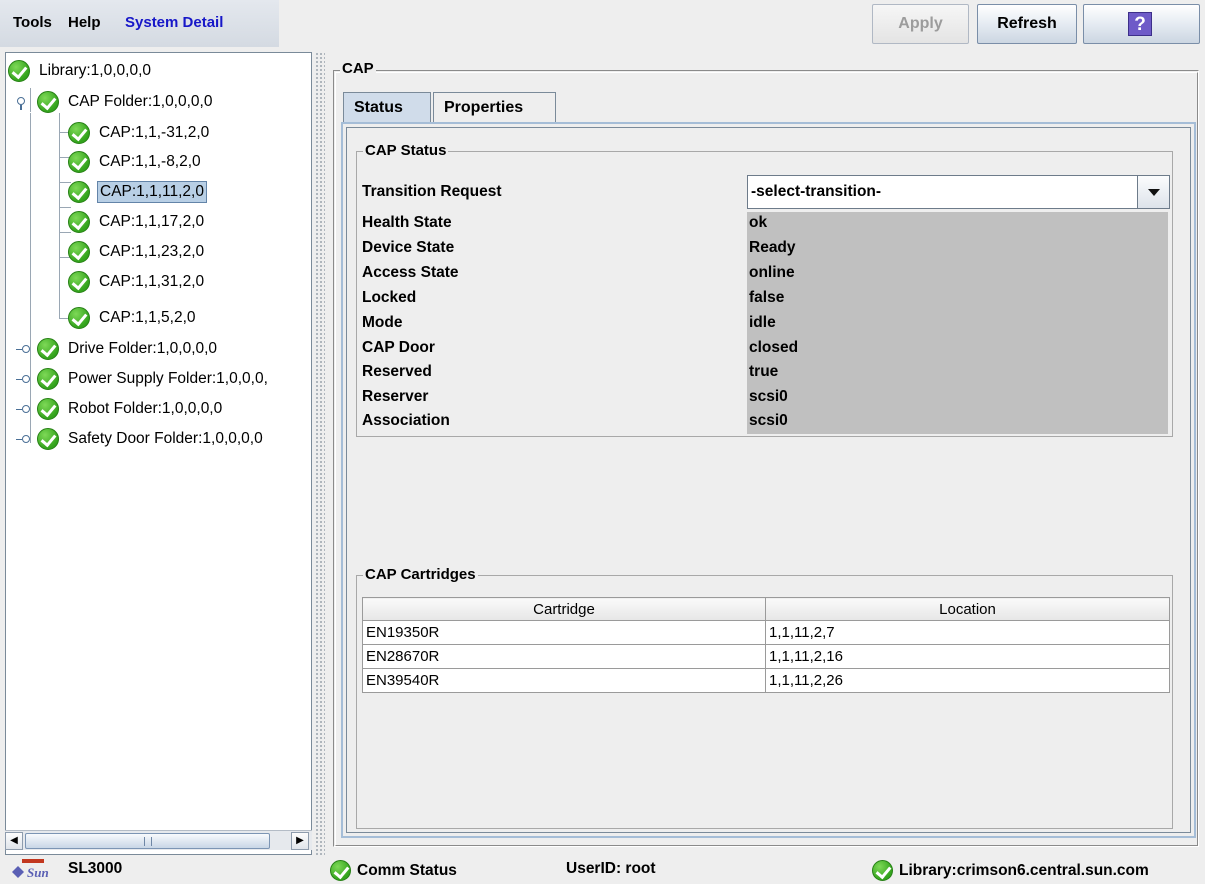 The height and width of the screenshot is (884, 1205). I want to click on cartridge-cell: EN39540R, so click(564, 680).